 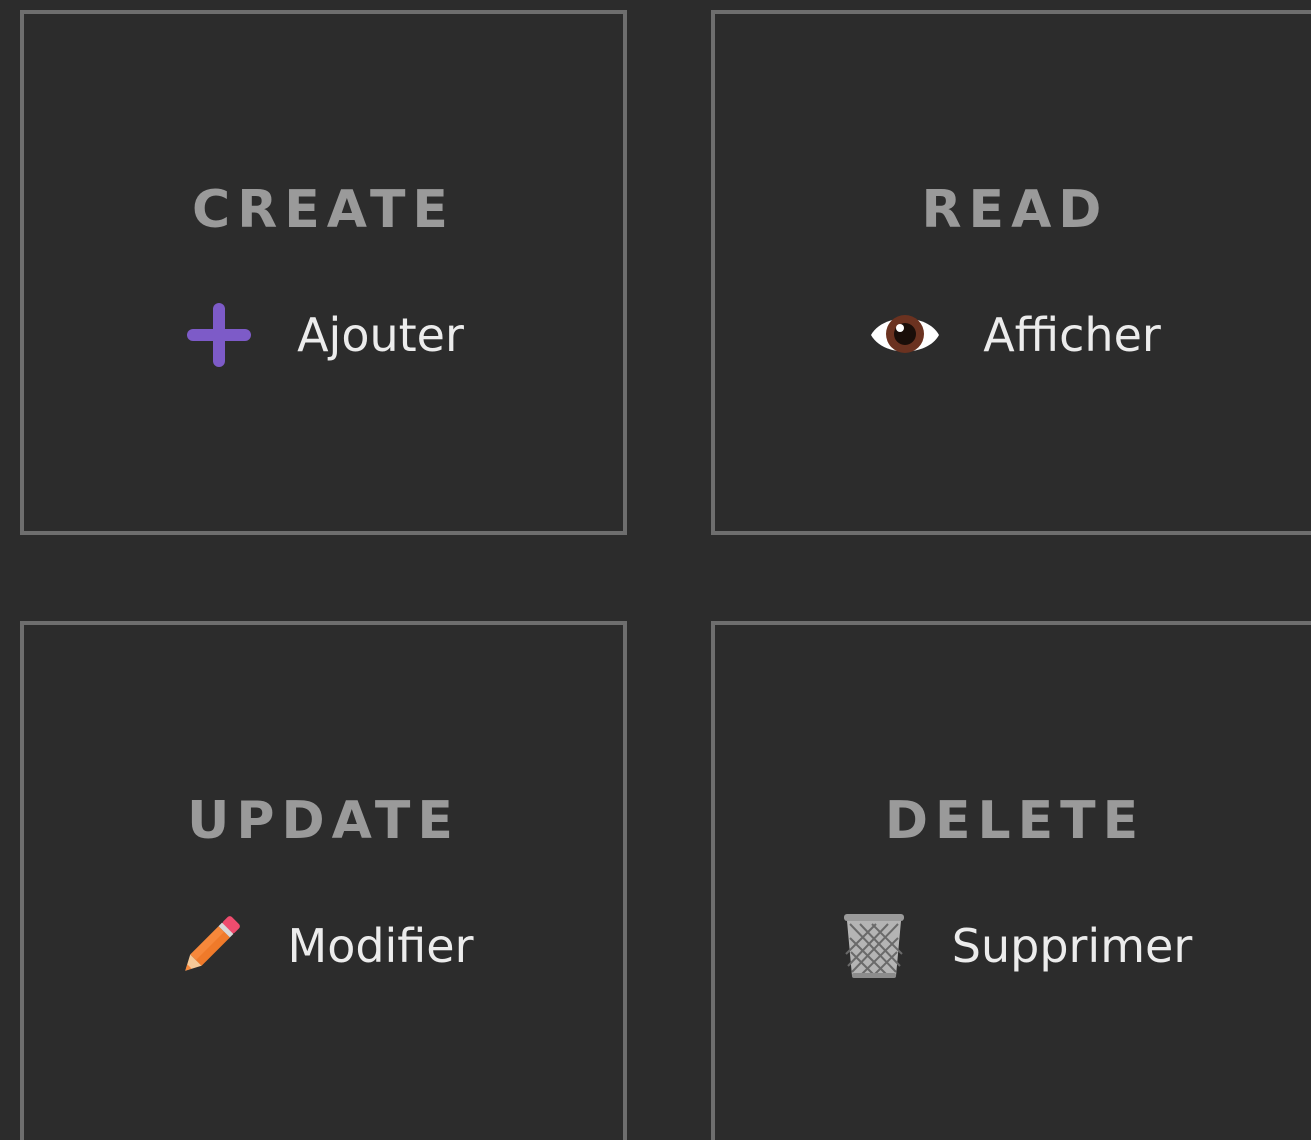 I want to click on read-action: Afficher, so click(x=1013, y=335).